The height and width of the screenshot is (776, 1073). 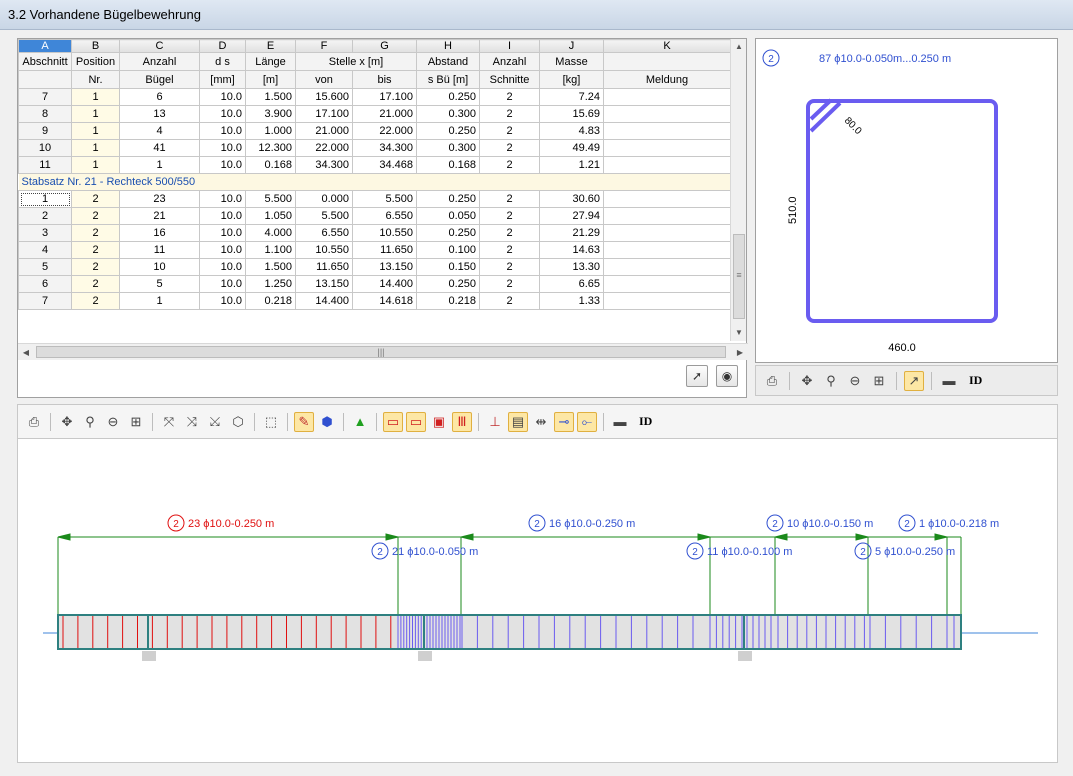 What do you see at coordinates (215, 422) in the screenshot?
I see `view-z-icon: ⤩` at bounding box center [215, 422].